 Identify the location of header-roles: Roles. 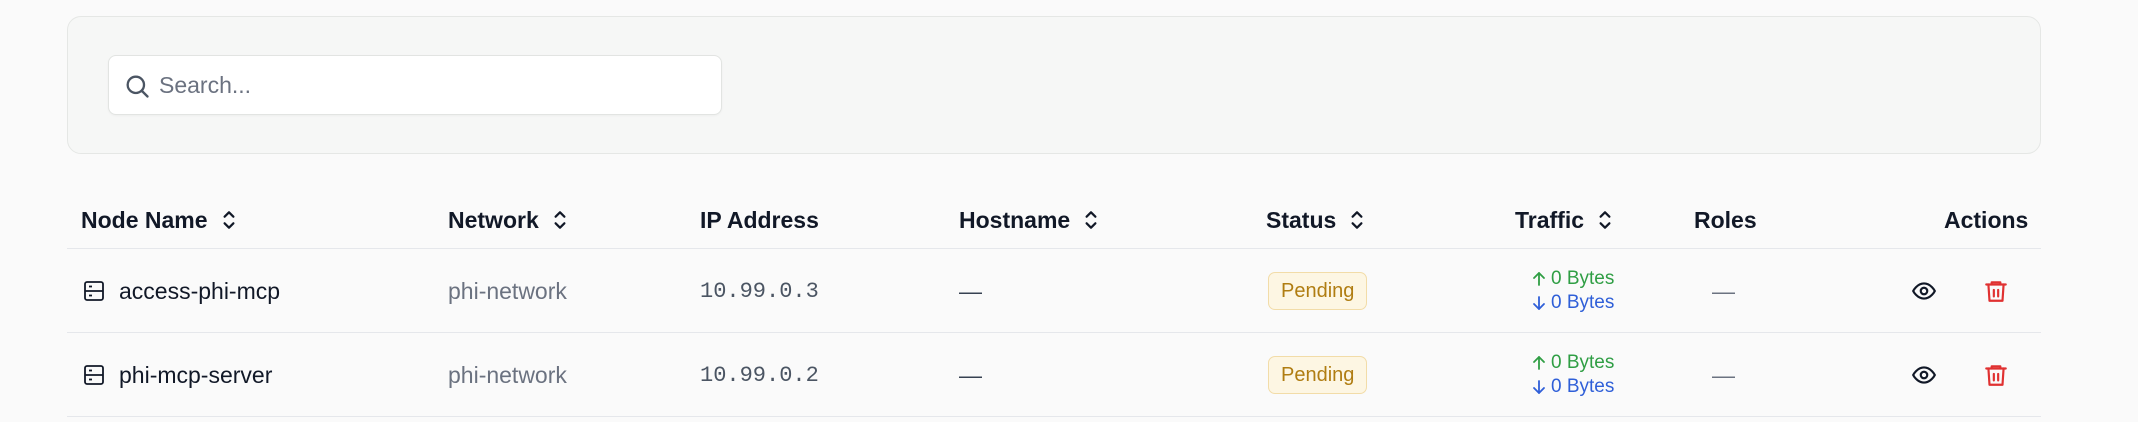
(1725, 219).